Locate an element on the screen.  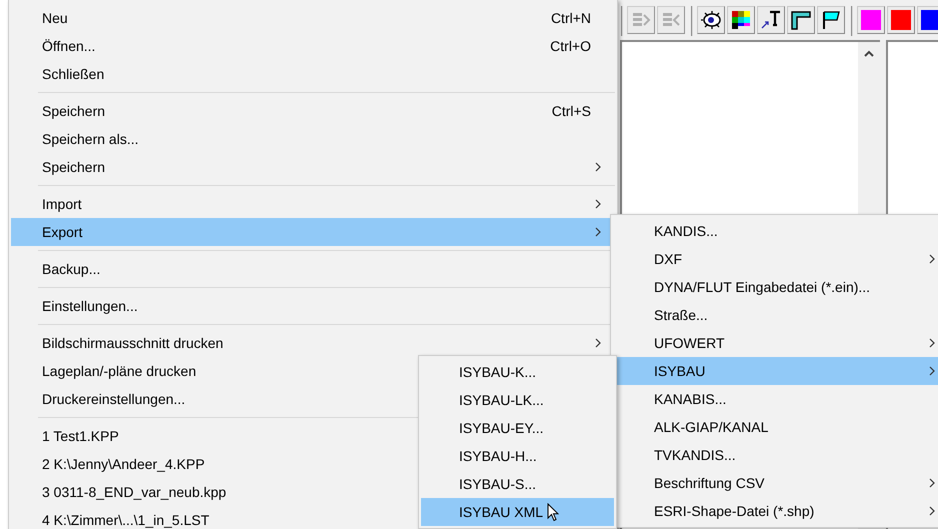
menu-item: Öffnen... Ctrl+O is located at coordinates (313, 46).